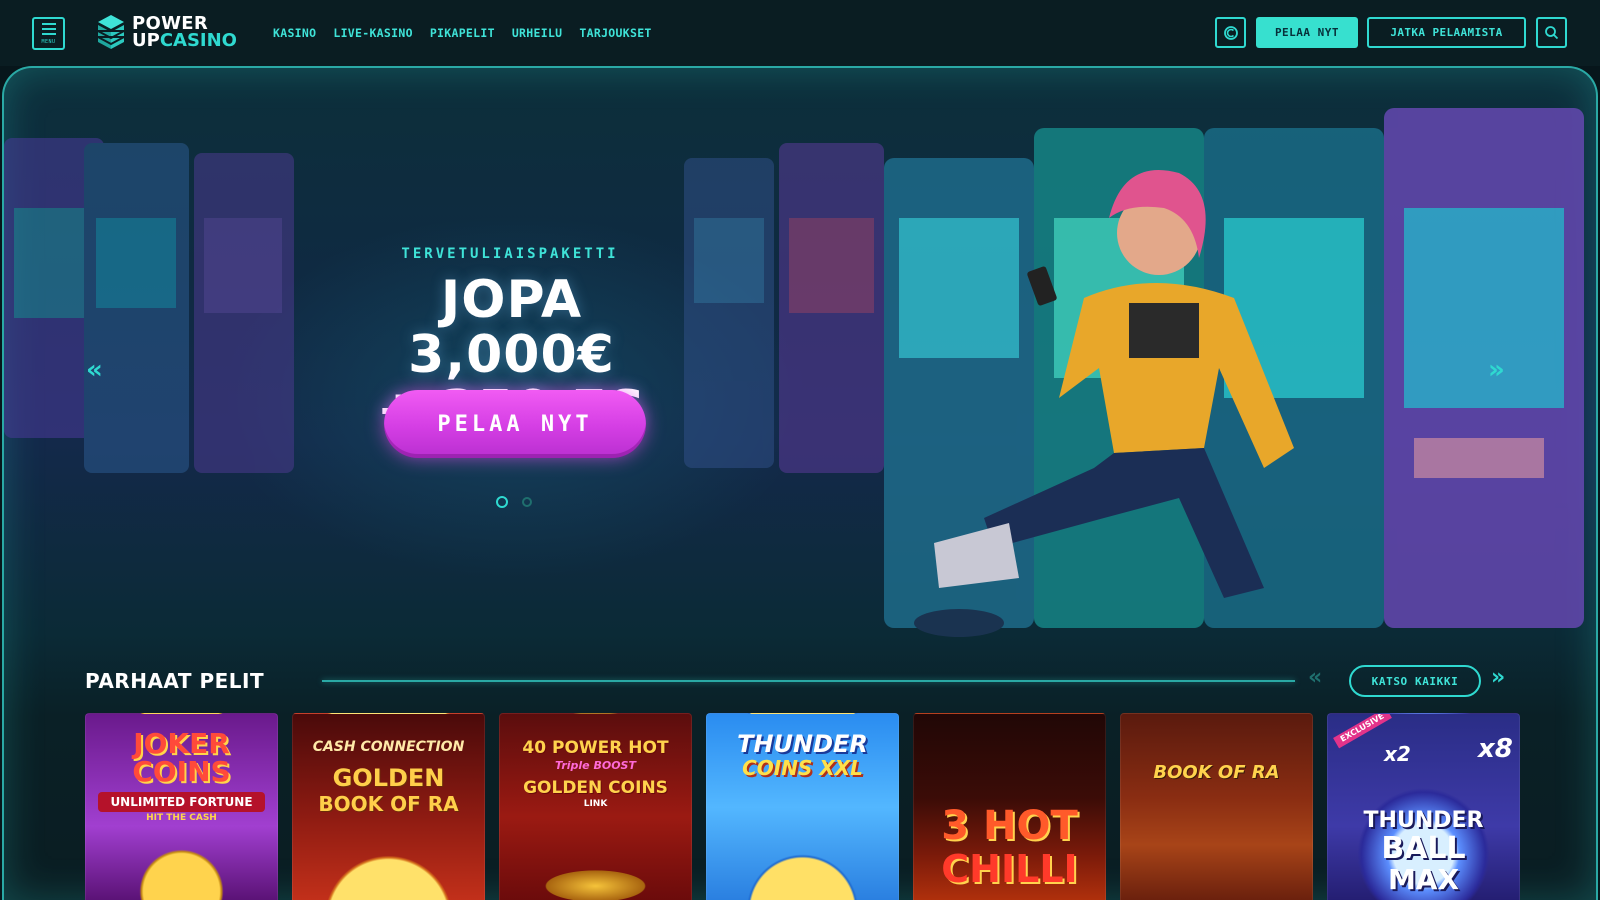  I want to click on game-tag: LINK, so click(595, 804).